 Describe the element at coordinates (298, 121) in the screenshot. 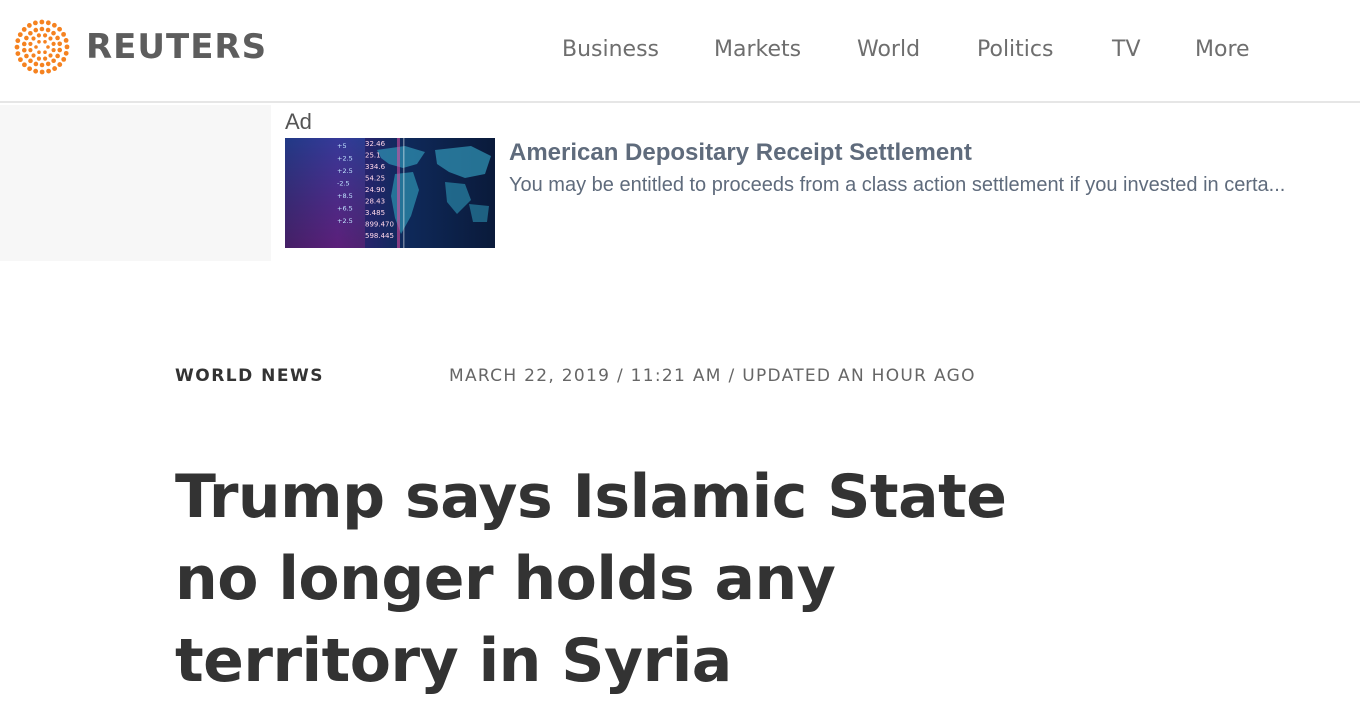

I see `ad-label: Ad` at that location.